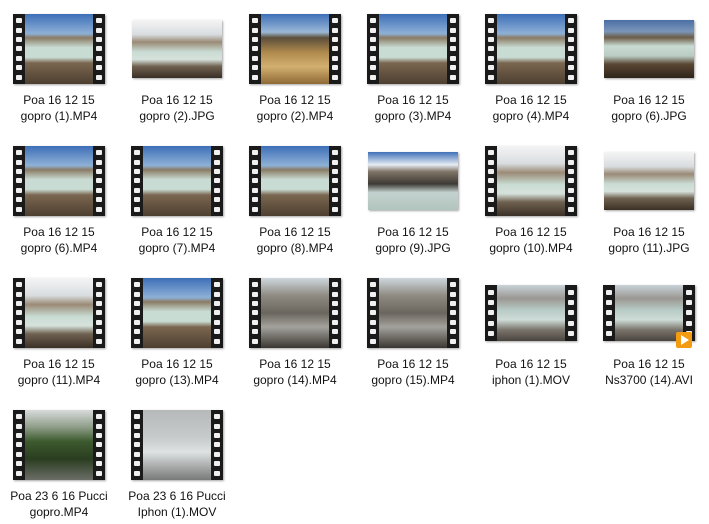  I want to click on file-item: Poa 16 12 15 iphon (1).MOV, so click(531, 328).